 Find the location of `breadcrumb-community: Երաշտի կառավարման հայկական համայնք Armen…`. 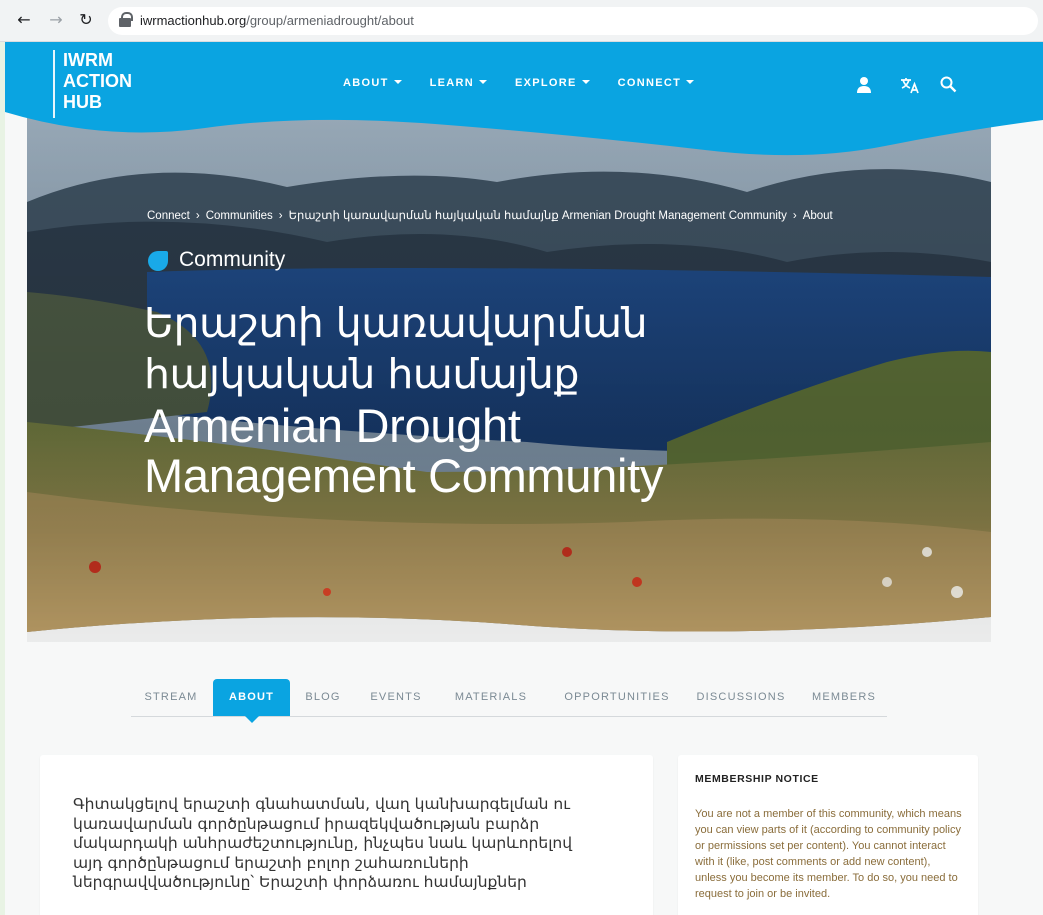

breadcrumb-community: Երաշտի կառավարման հայկական համայնք Armen… is located at coordinates (538, 216).